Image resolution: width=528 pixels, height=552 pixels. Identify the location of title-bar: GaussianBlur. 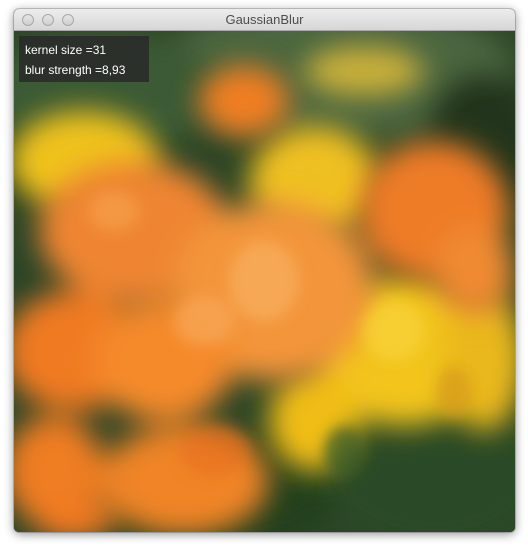
(264, 20).